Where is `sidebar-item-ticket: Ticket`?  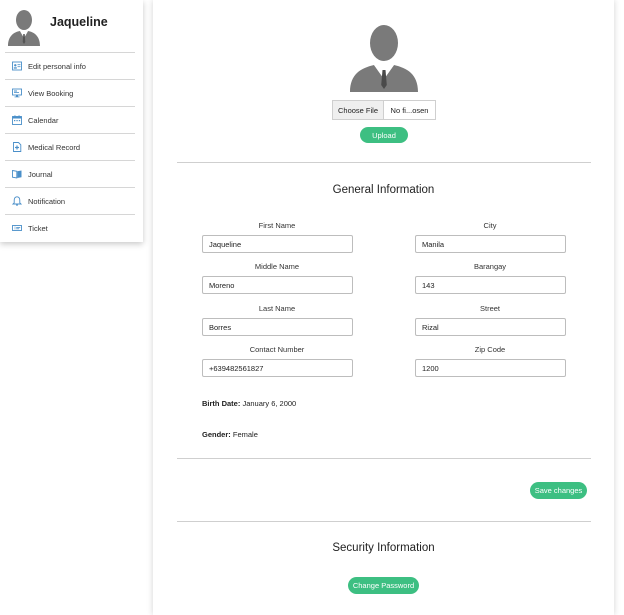 sidebar-item-ticket: Ticket is located at coordinates (70, 227).